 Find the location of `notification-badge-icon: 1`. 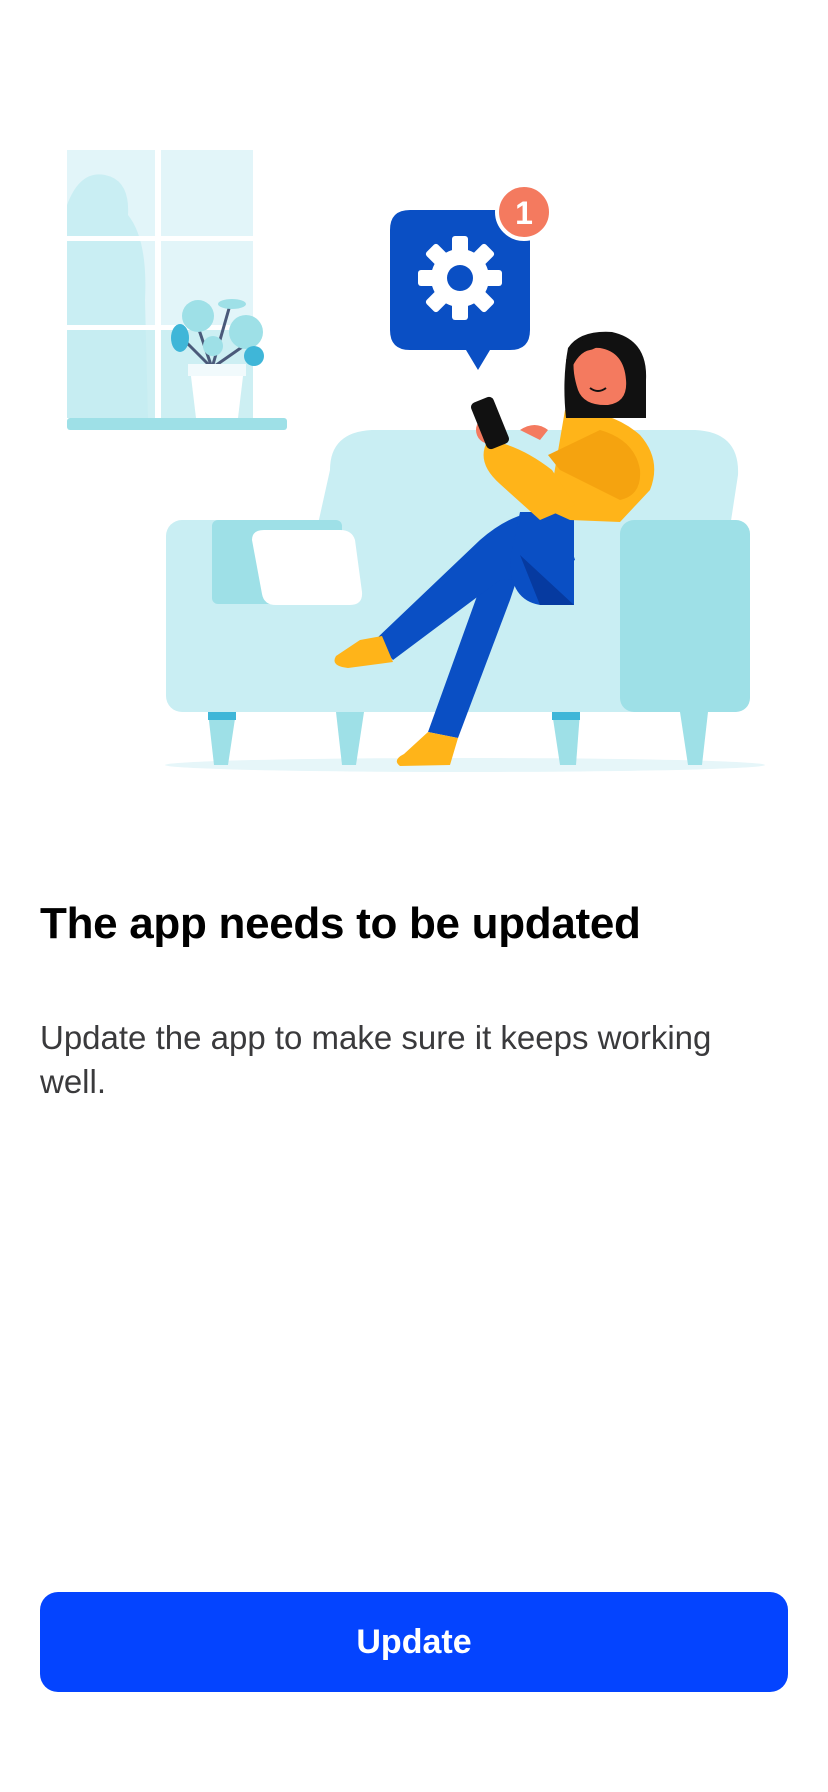

notification-badge-icon: 1 is located at coordinates (524, 212).